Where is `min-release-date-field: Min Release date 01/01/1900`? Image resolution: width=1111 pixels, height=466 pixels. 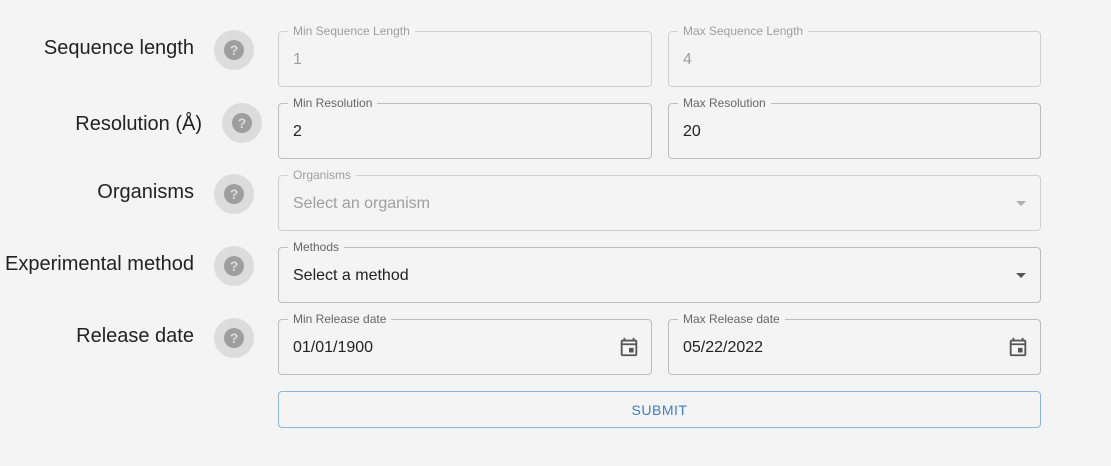 min-release-date-field: Min Release date 01/01/1900 is located at coordinates (465, 343).